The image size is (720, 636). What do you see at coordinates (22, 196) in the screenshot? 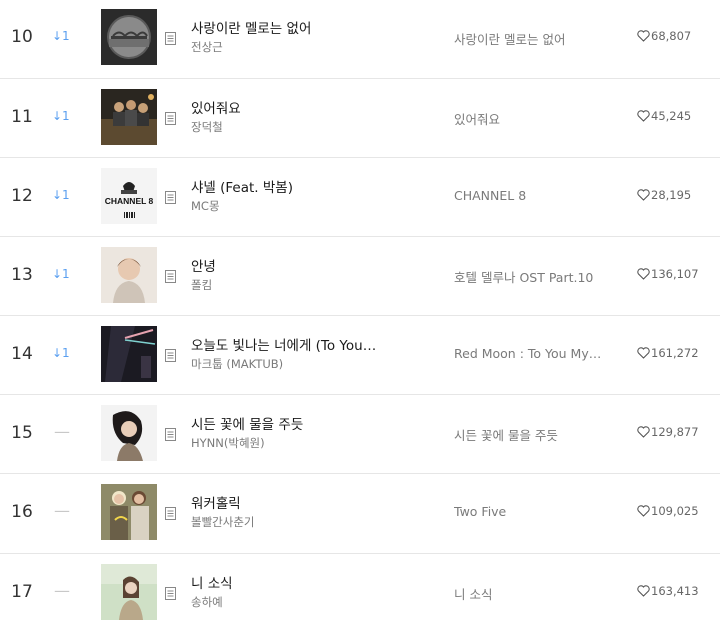
I see `rank-number: 12` at bounding box center [22, 196].